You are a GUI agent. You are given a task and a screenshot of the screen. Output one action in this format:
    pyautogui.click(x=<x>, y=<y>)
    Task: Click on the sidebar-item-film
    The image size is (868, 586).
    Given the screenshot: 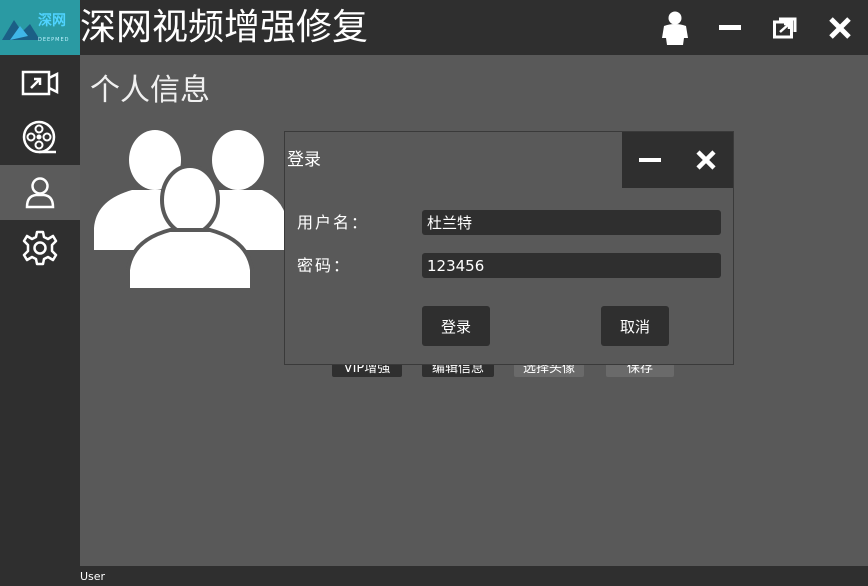 What is the action you would take?
    pyautogui.click(x=40, y=137)
    